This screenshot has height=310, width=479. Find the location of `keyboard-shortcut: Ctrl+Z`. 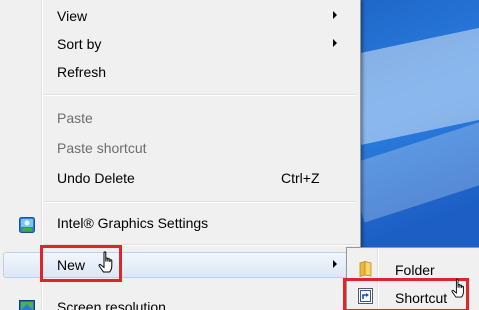

keyboard-shortcut: Ctrl+Z is located at coordinates (300, 178).